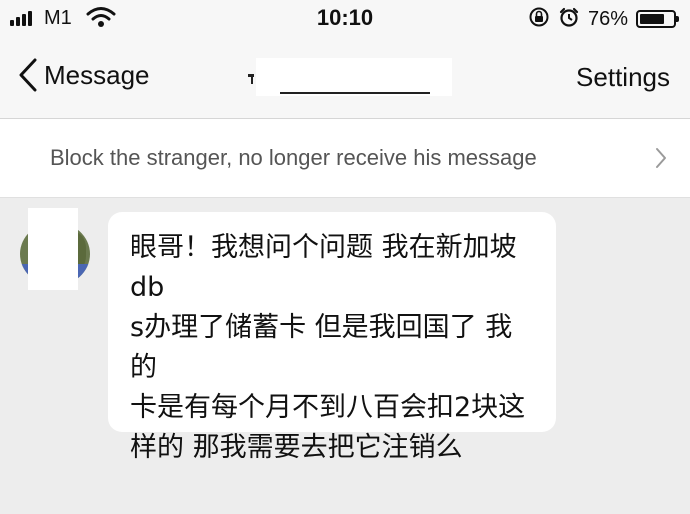 Image resolution: width=690 pixels, height=514 pixels. Describe the element at coordinates (539, 19) in the screenshot. I see `orientation-lock-icon` at that location.